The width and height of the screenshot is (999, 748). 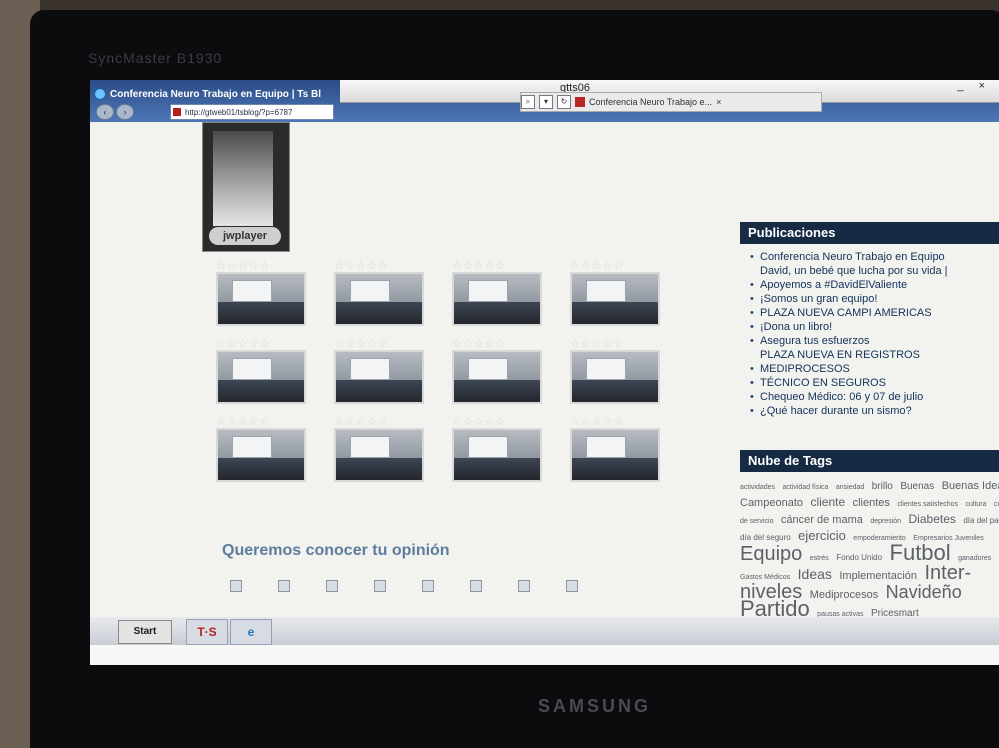 What do you see at coordinates (874, 369) in the screenshot?
I see `publicacion-item: MEDIPROCESOS` at bounding box center [874, 369].